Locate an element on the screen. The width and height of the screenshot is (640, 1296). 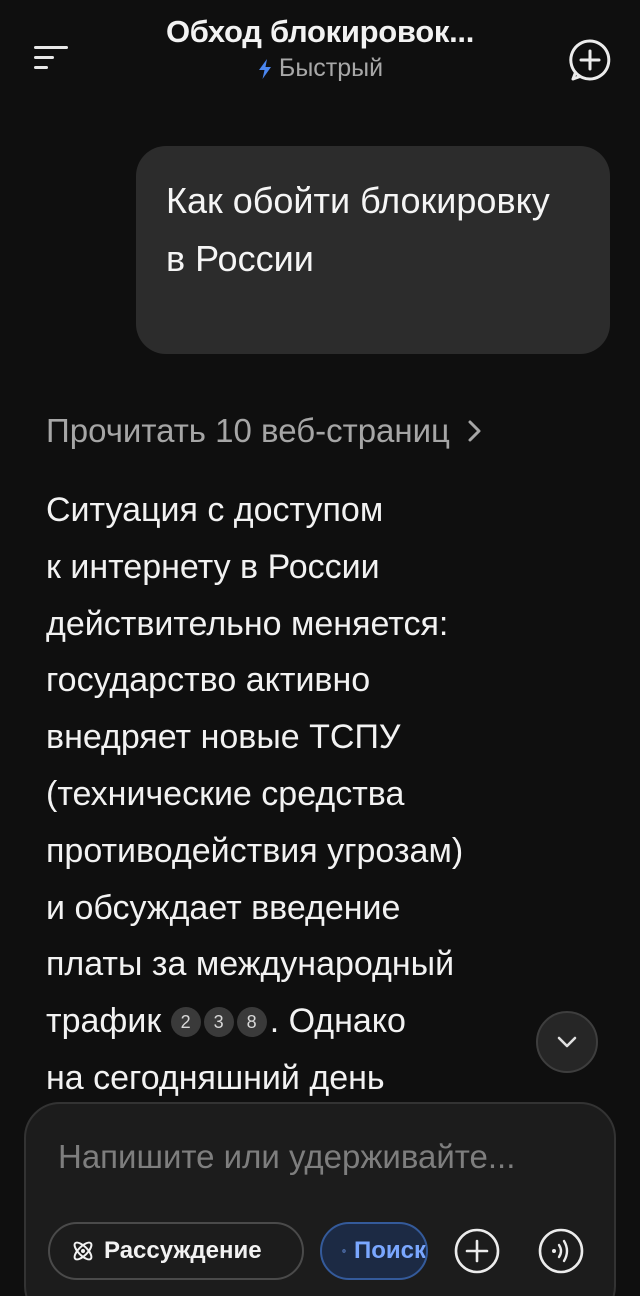
new-chat-icon is located at coordinates (590, 60).